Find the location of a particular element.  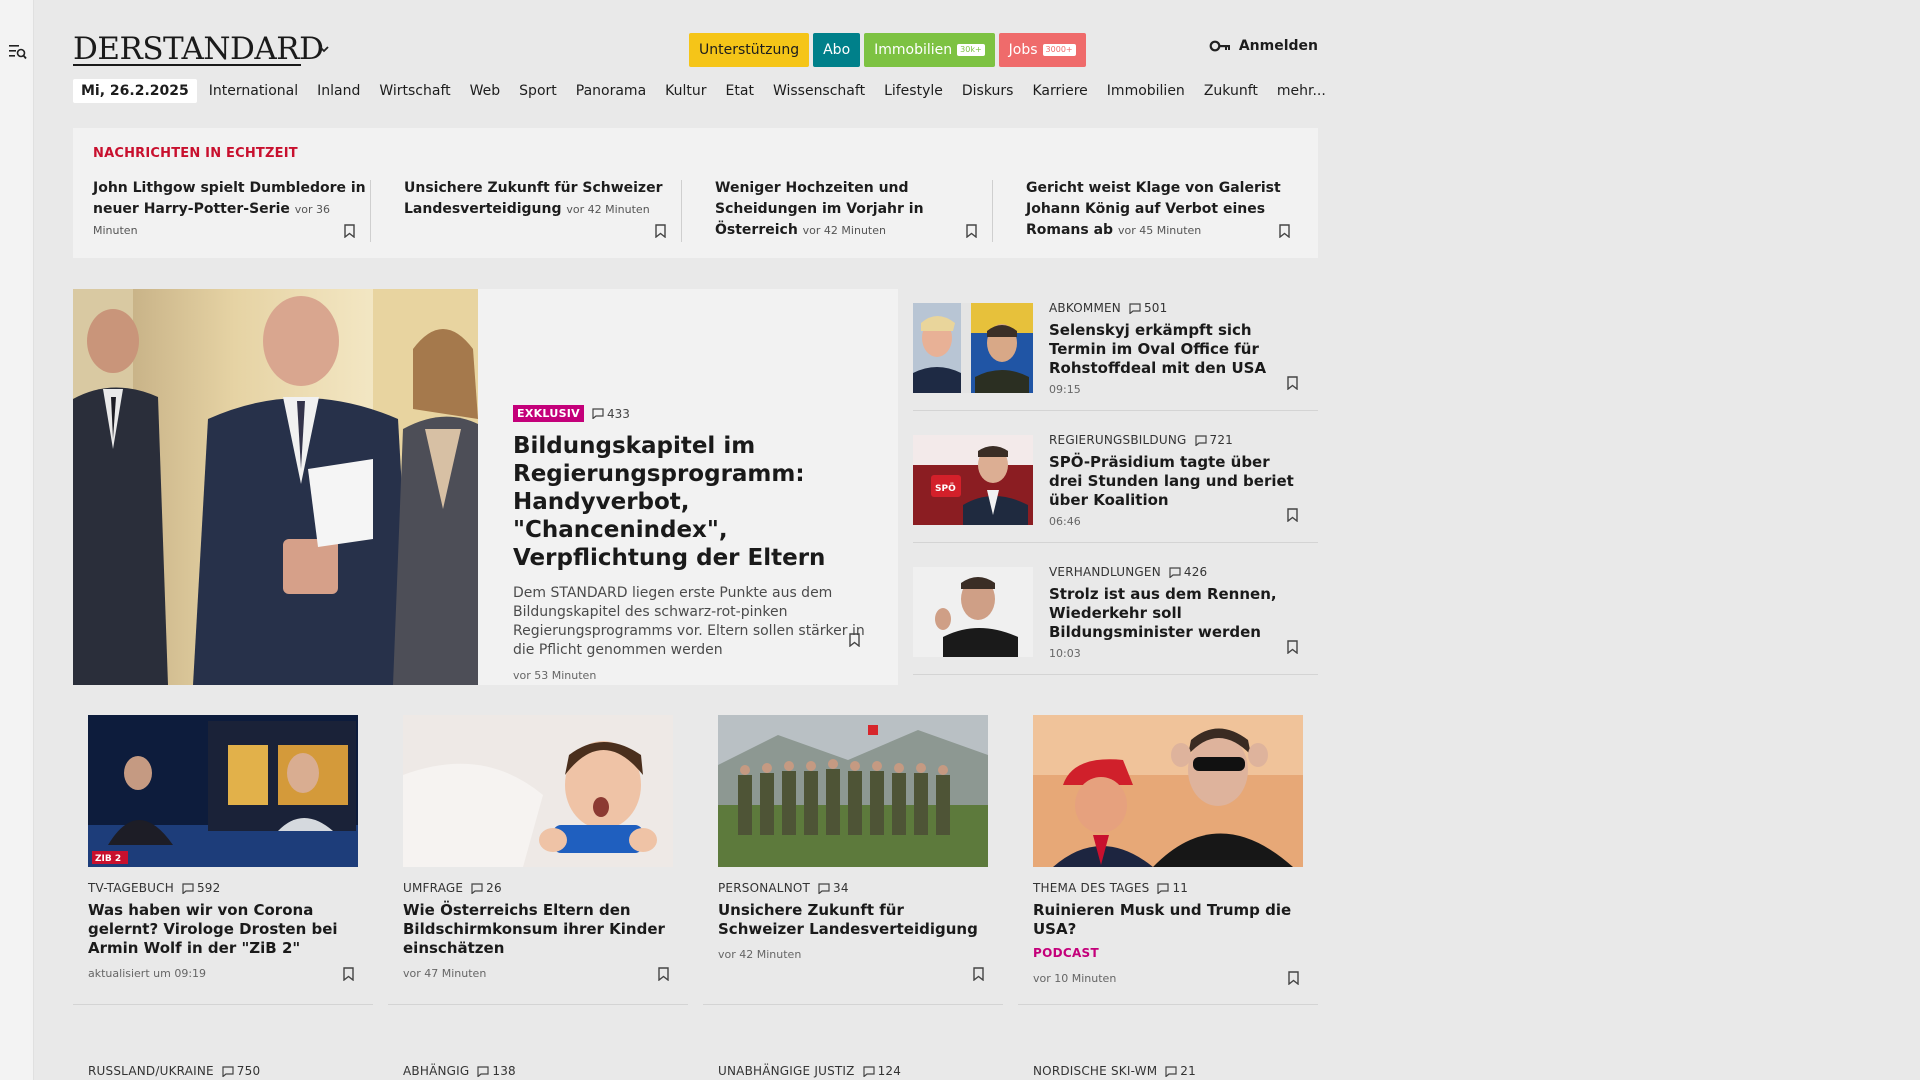

nav-item-immobilien: Immobilien is located at coordinates (1146, 91).